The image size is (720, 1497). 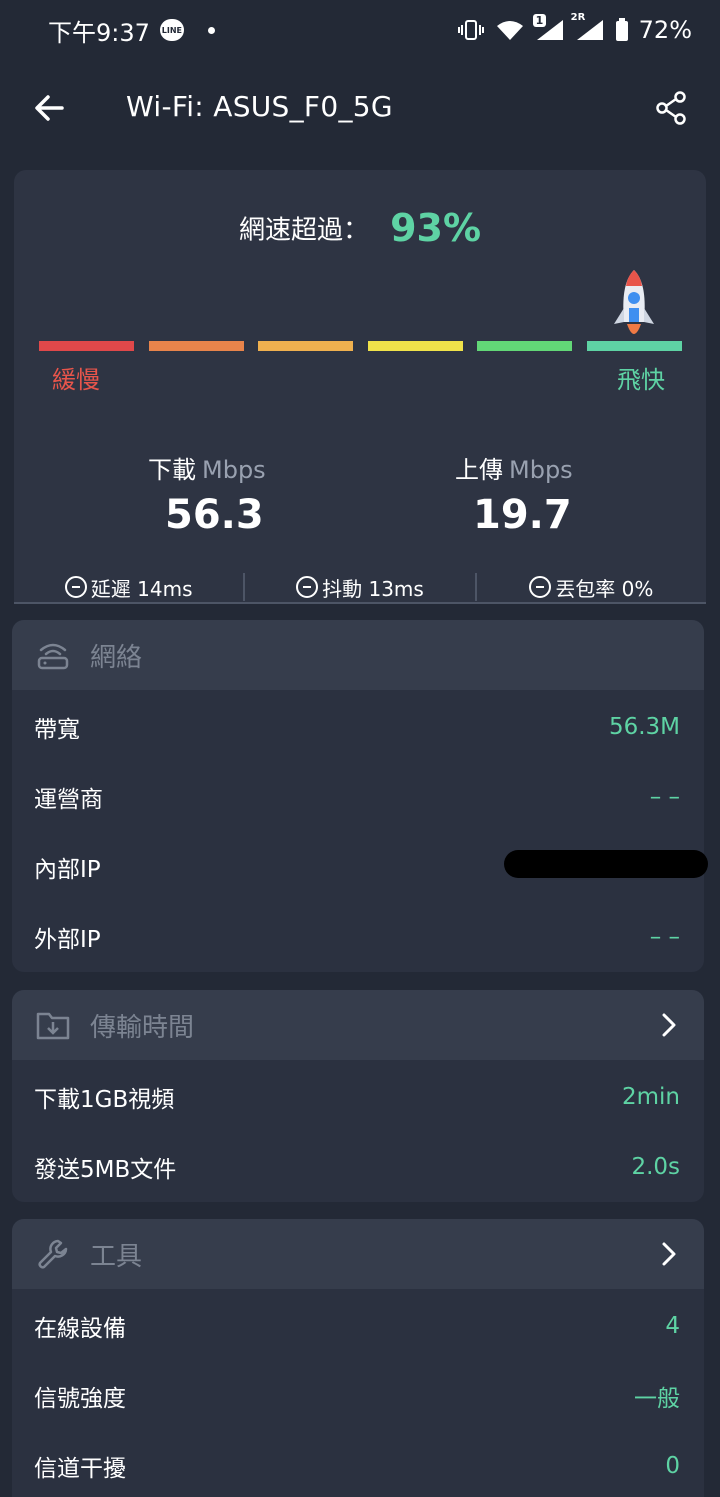 I want to click on app-bar: Wi-Fi: ASUS_F0_5G, so click(x=360, y=109).